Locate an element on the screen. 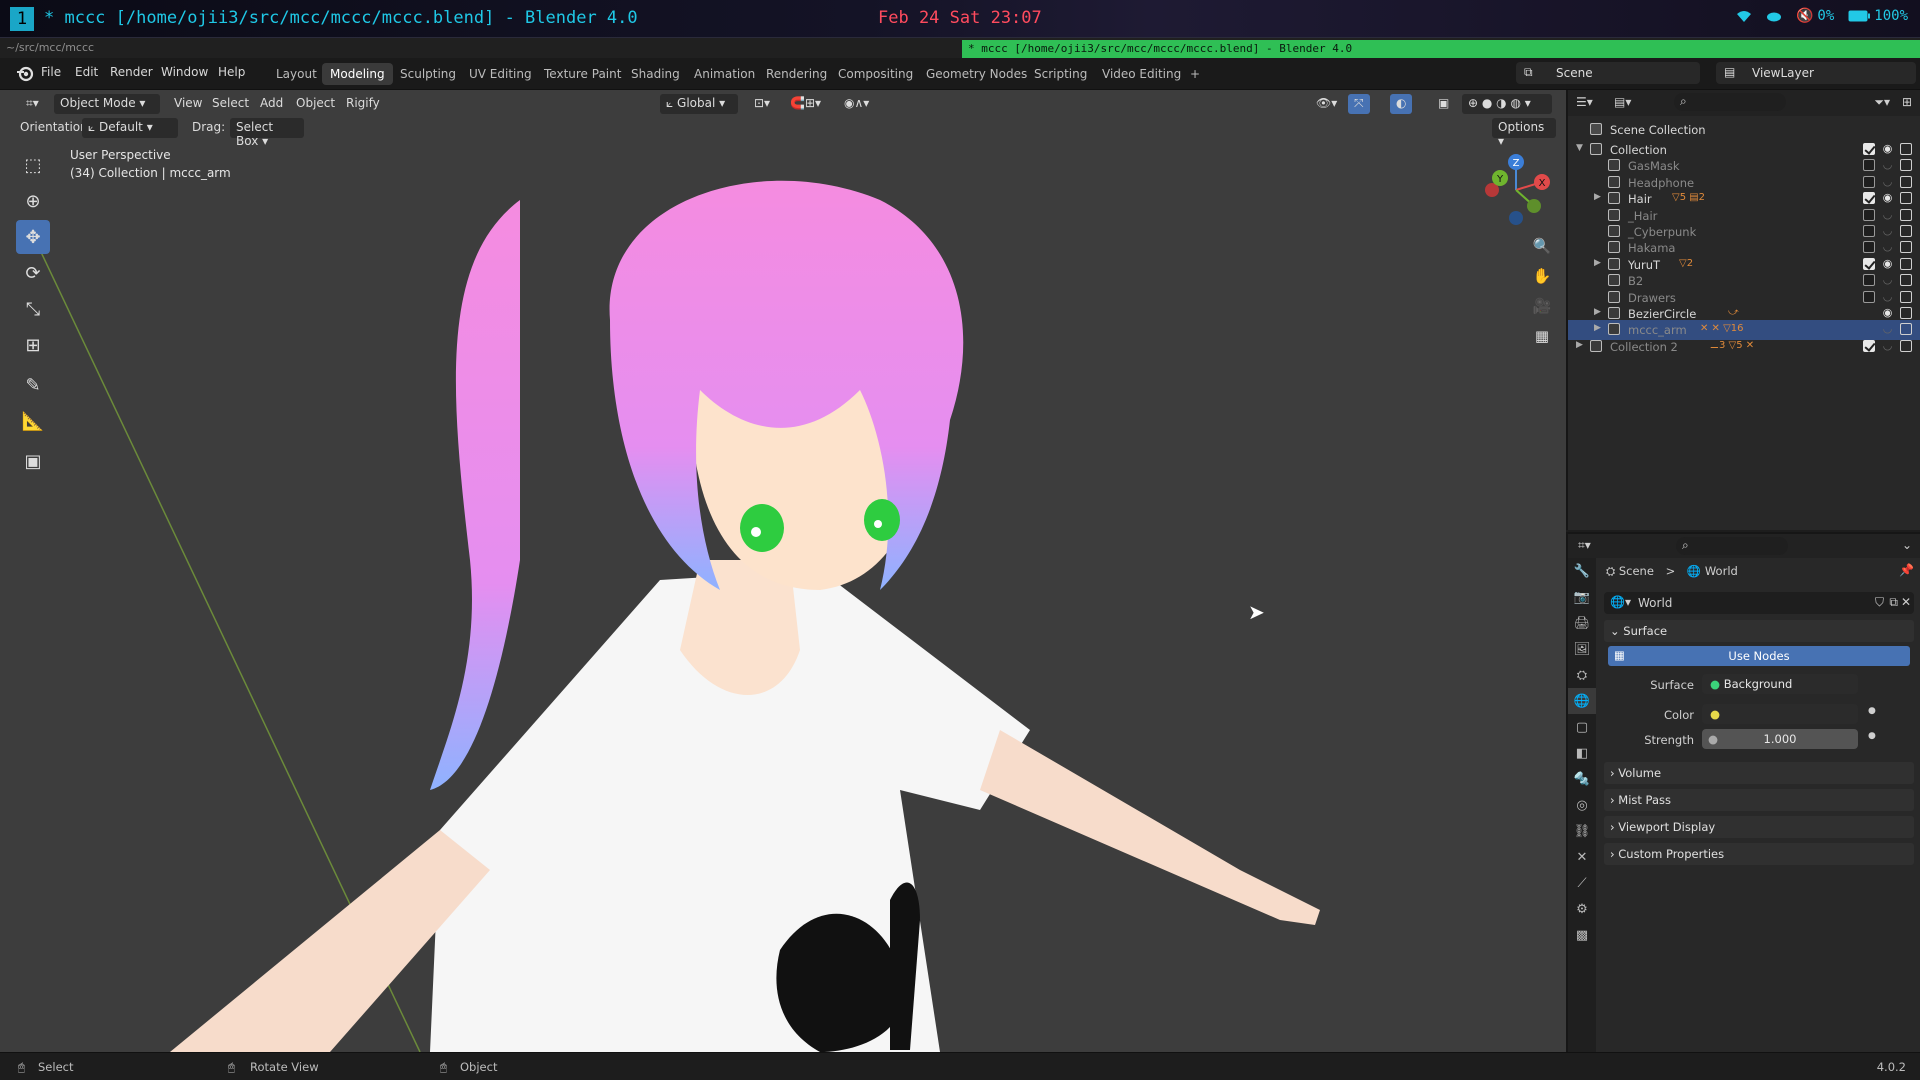  world-tab-icon: 🌐 is located at coordinates (1582, 701).